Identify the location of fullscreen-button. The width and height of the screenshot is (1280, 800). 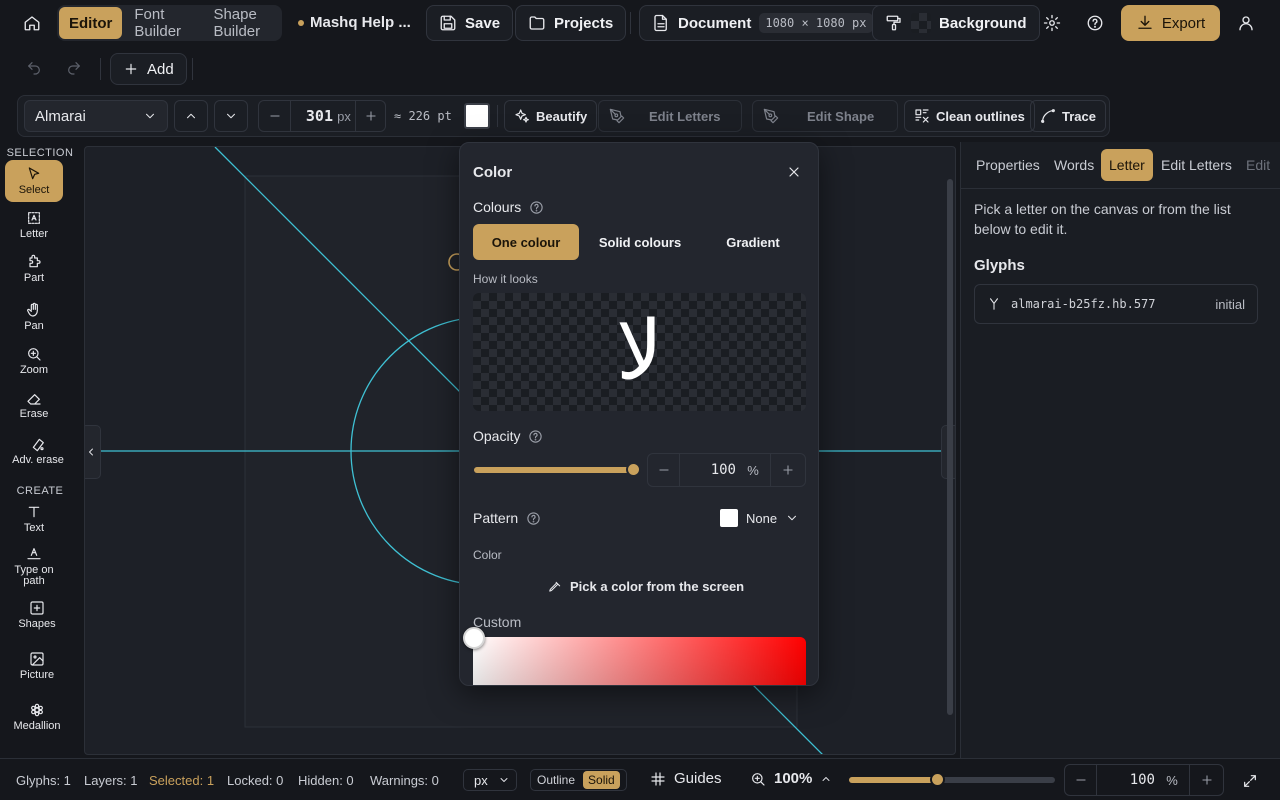
(1250, 781).